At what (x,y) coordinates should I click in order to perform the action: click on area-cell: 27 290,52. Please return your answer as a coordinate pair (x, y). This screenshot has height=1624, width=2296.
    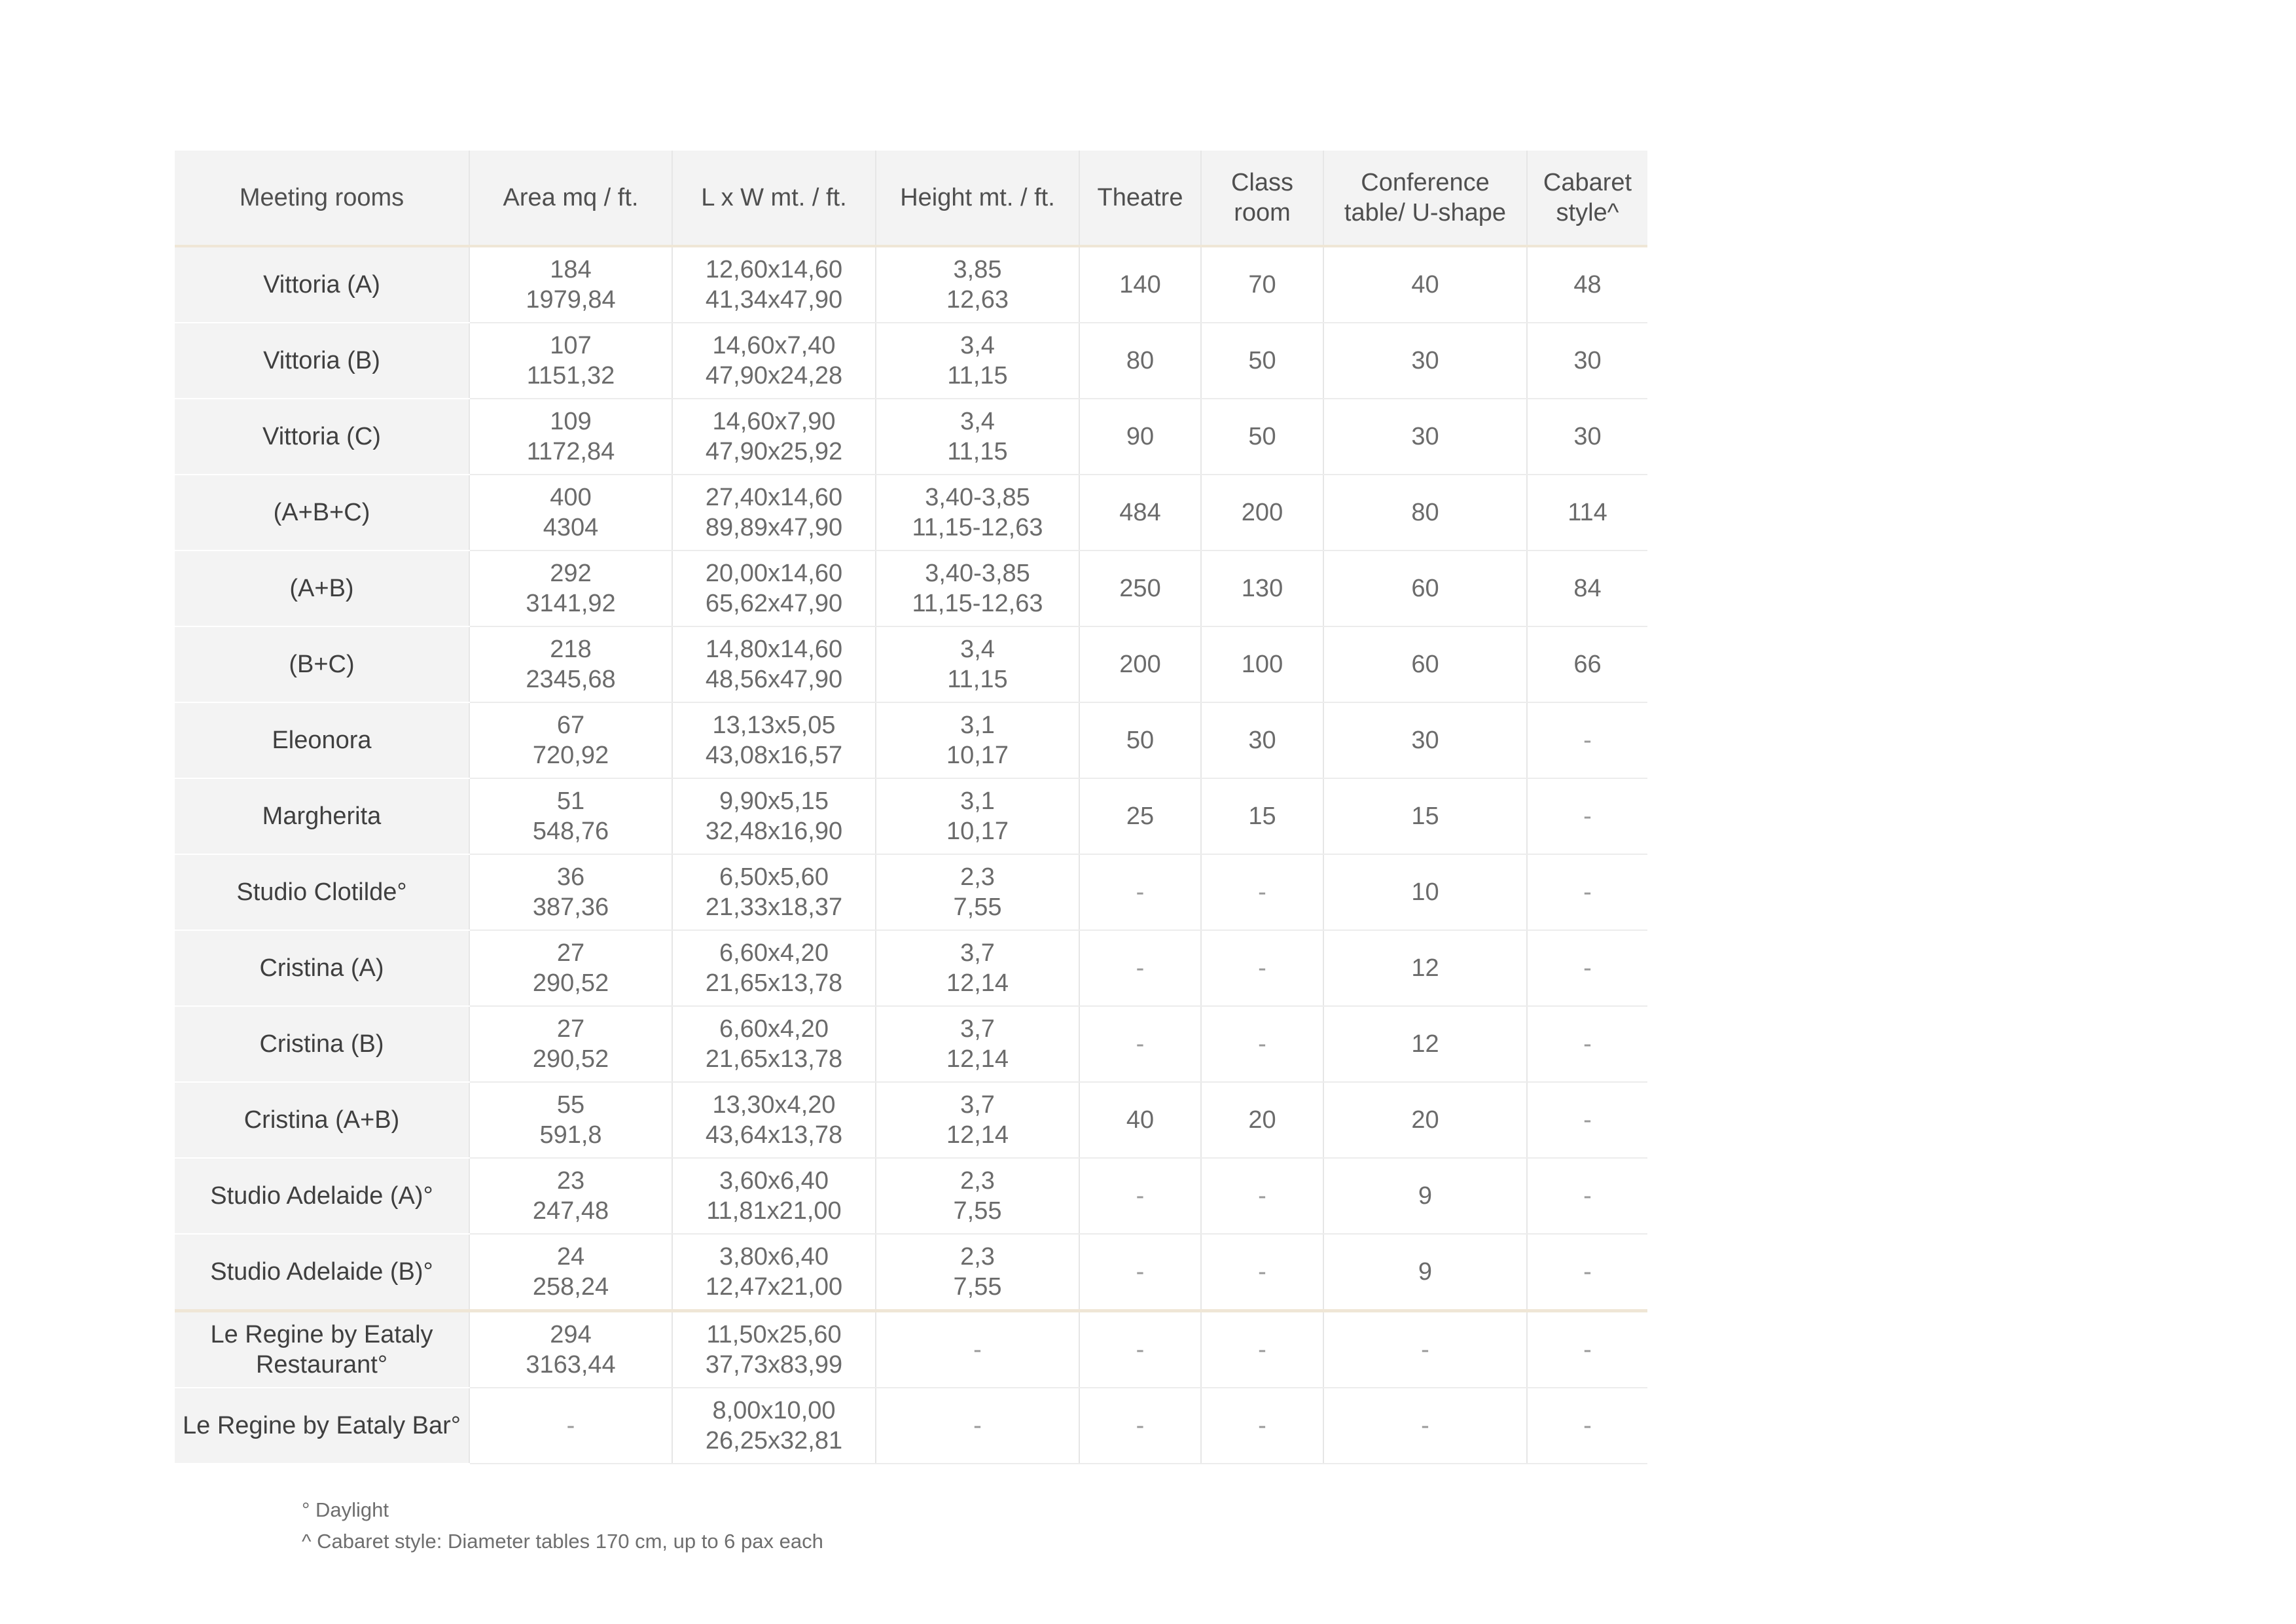
    Looking at the image, I should click on (570, 1044).